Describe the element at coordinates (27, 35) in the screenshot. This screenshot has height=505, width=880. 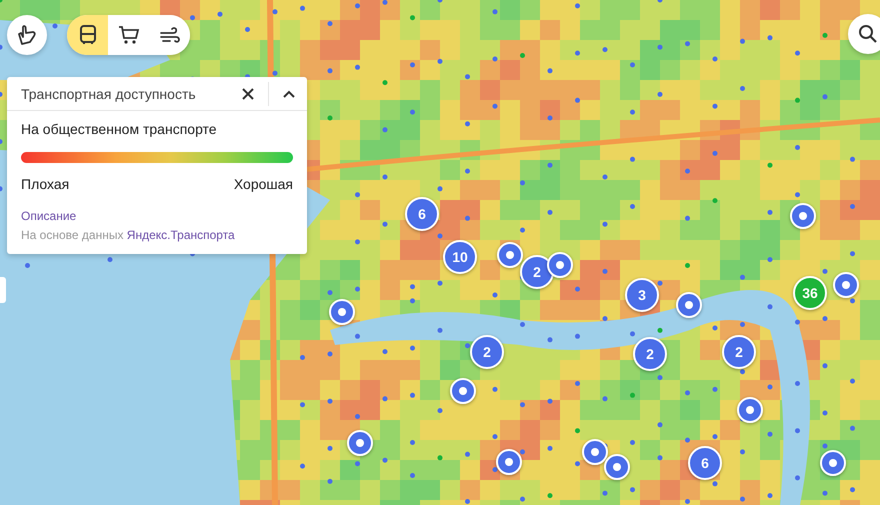
I see `pointer-icon` at that location.